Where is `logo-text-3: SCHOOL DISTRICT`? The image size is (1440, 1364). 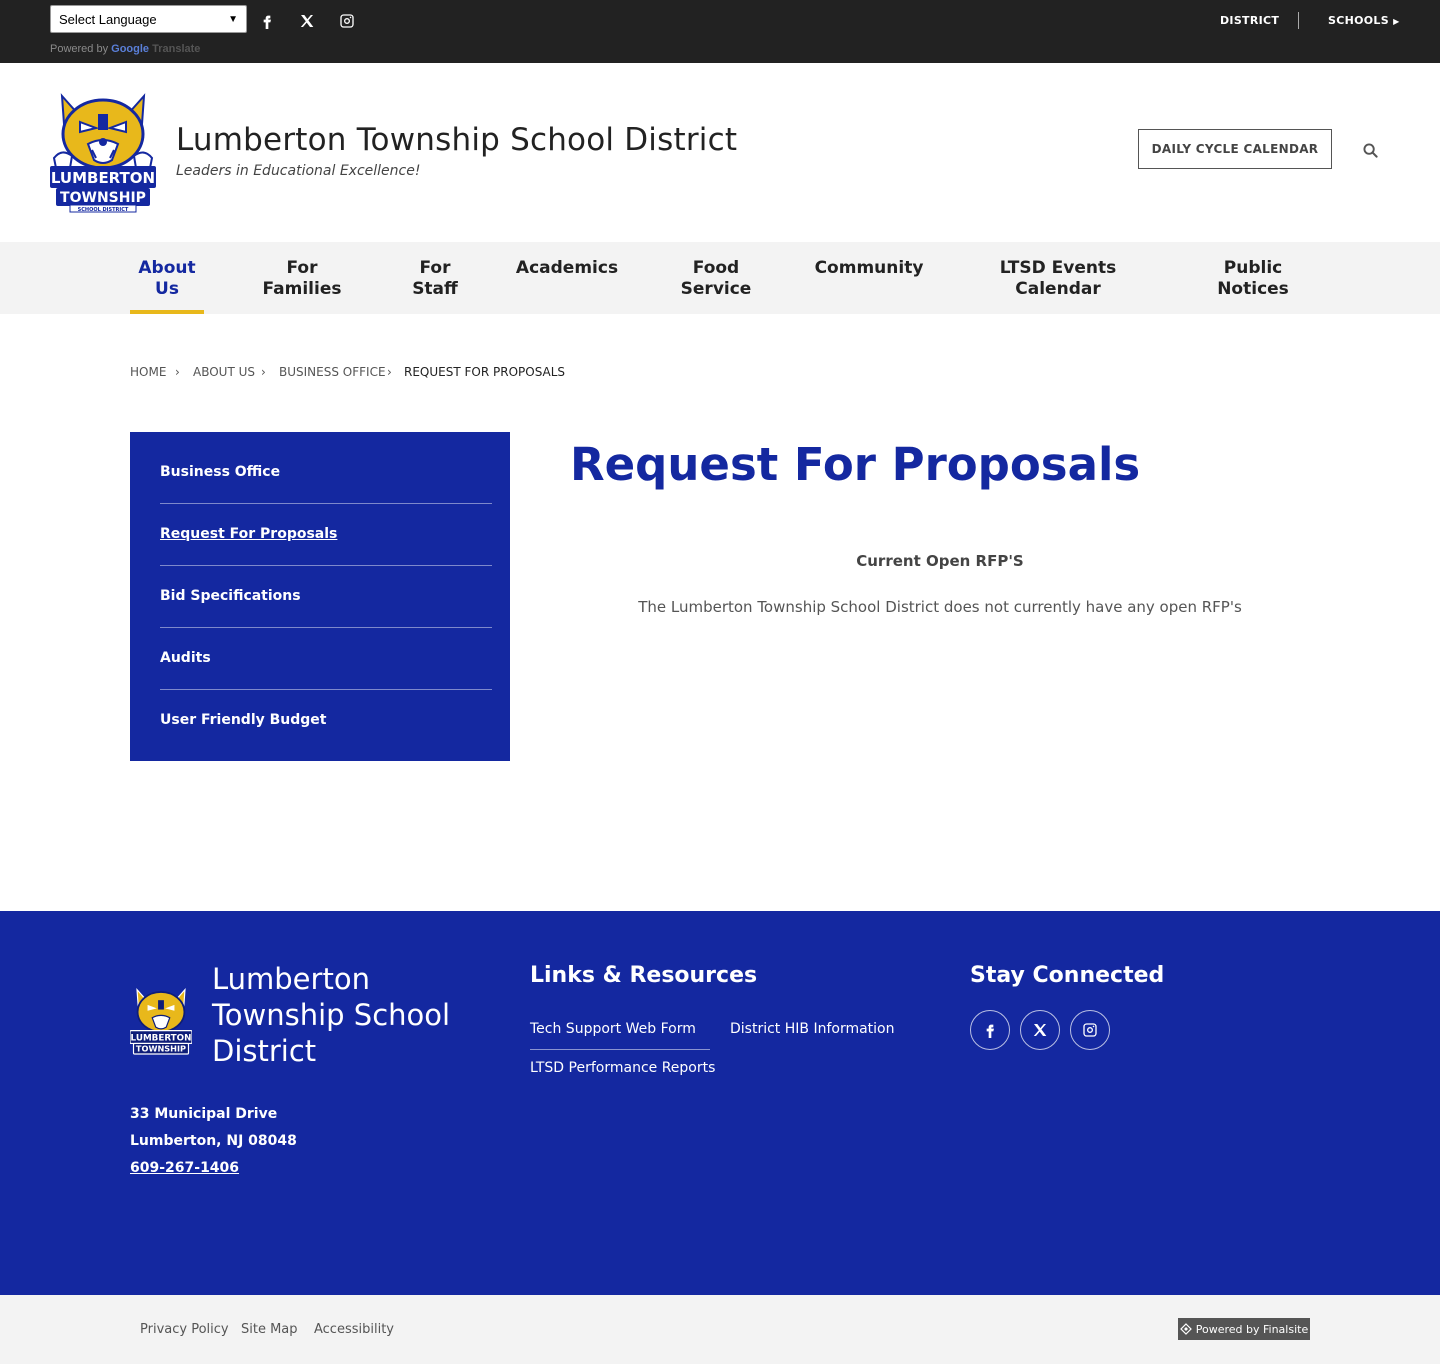 logo-text-3: SCHOOL DISTRICT is located at coordinates (103, 210).